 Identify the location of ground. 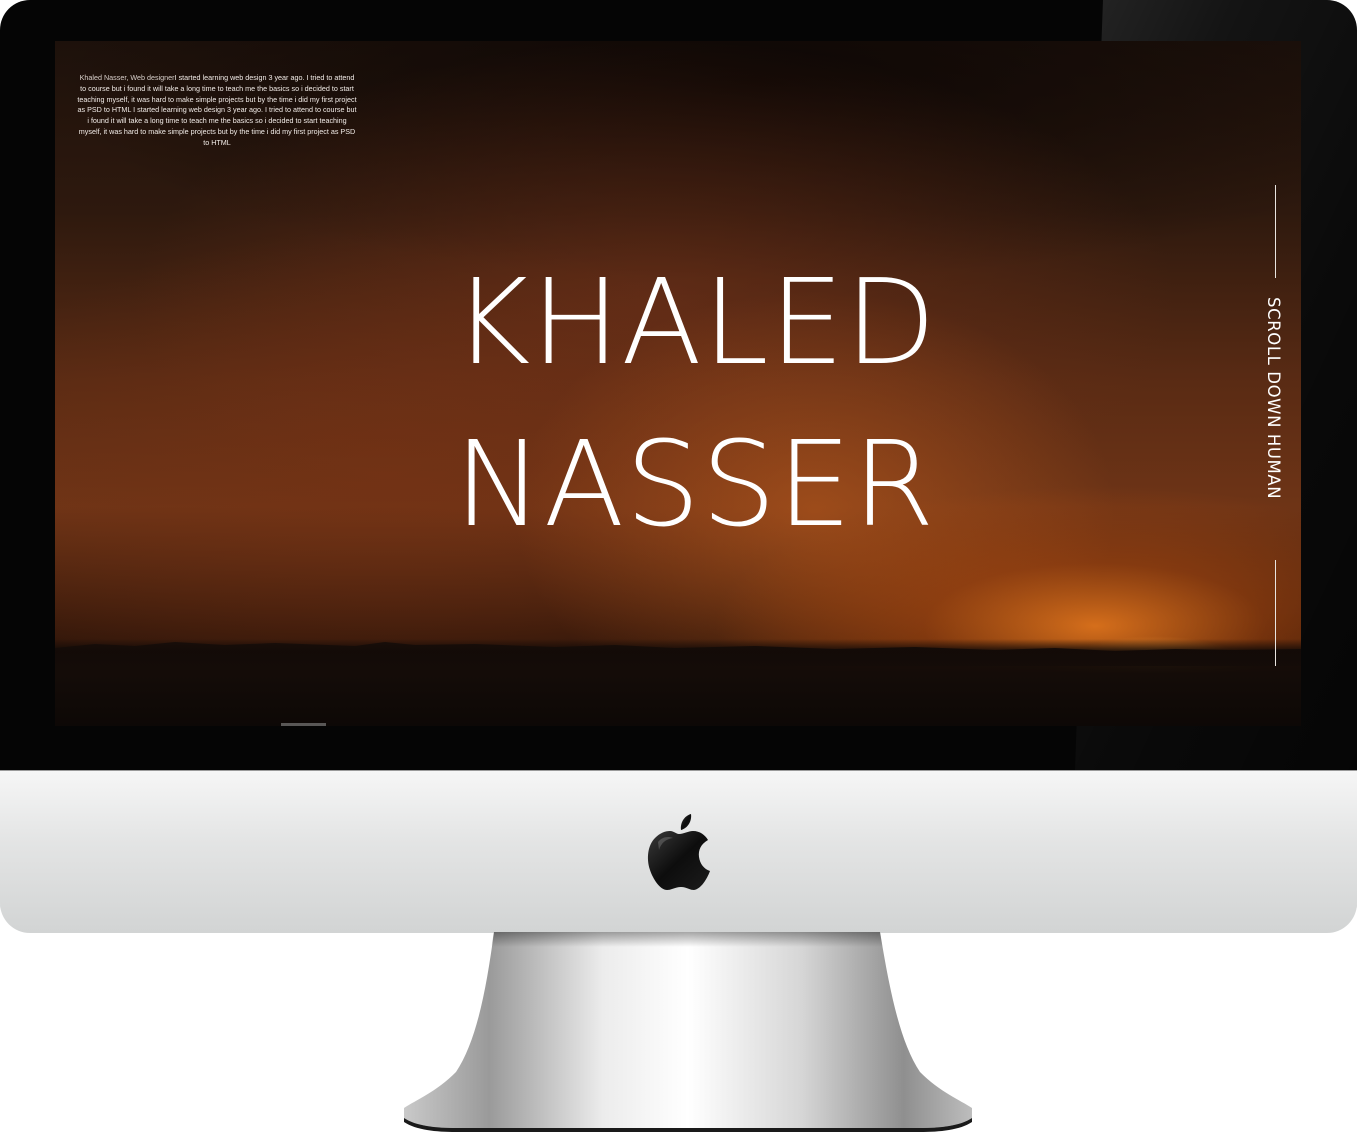
(678, 682).